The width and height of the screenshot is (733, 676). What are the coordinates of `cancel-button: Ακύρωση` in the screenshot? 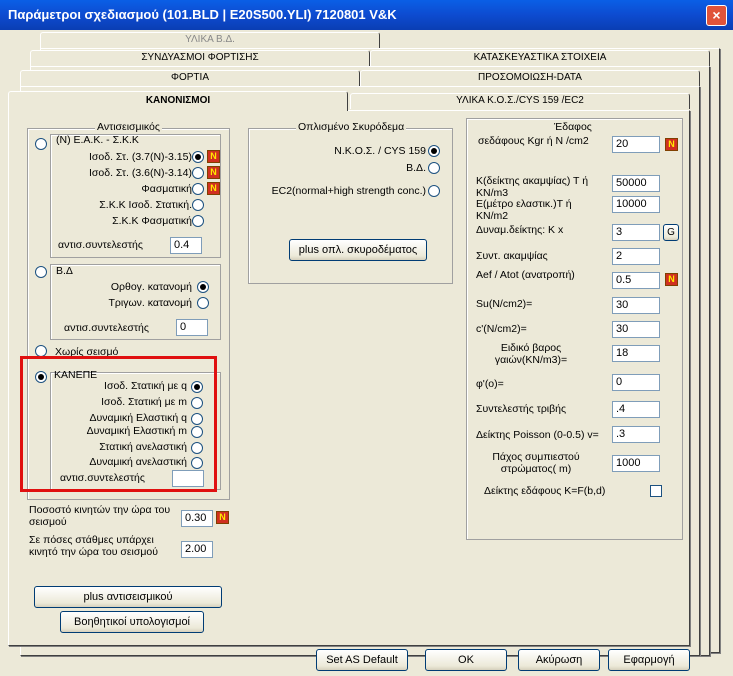 It's located at (559, 660).